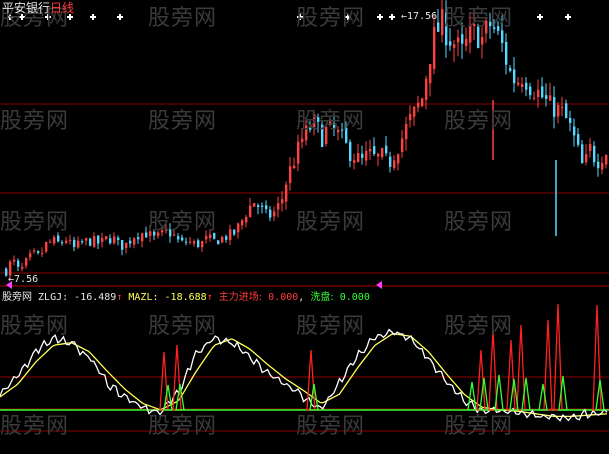 Image resolution: width=609 pixels, height=454 pixels. I want to click on price-low-label: ←7.56, so click(23, 279).